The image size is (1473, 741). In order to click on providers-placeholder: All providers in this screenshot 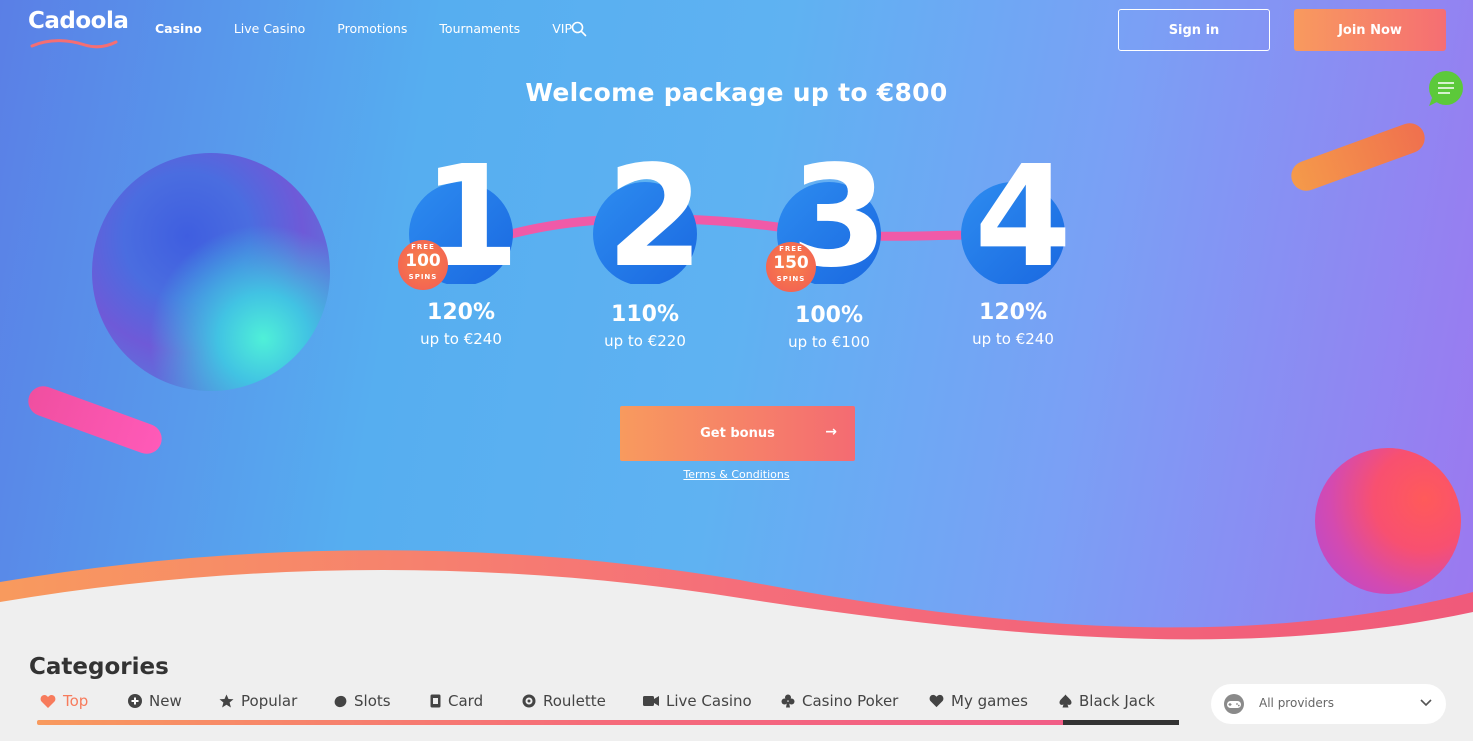, I will do `click(1296, 703)`.